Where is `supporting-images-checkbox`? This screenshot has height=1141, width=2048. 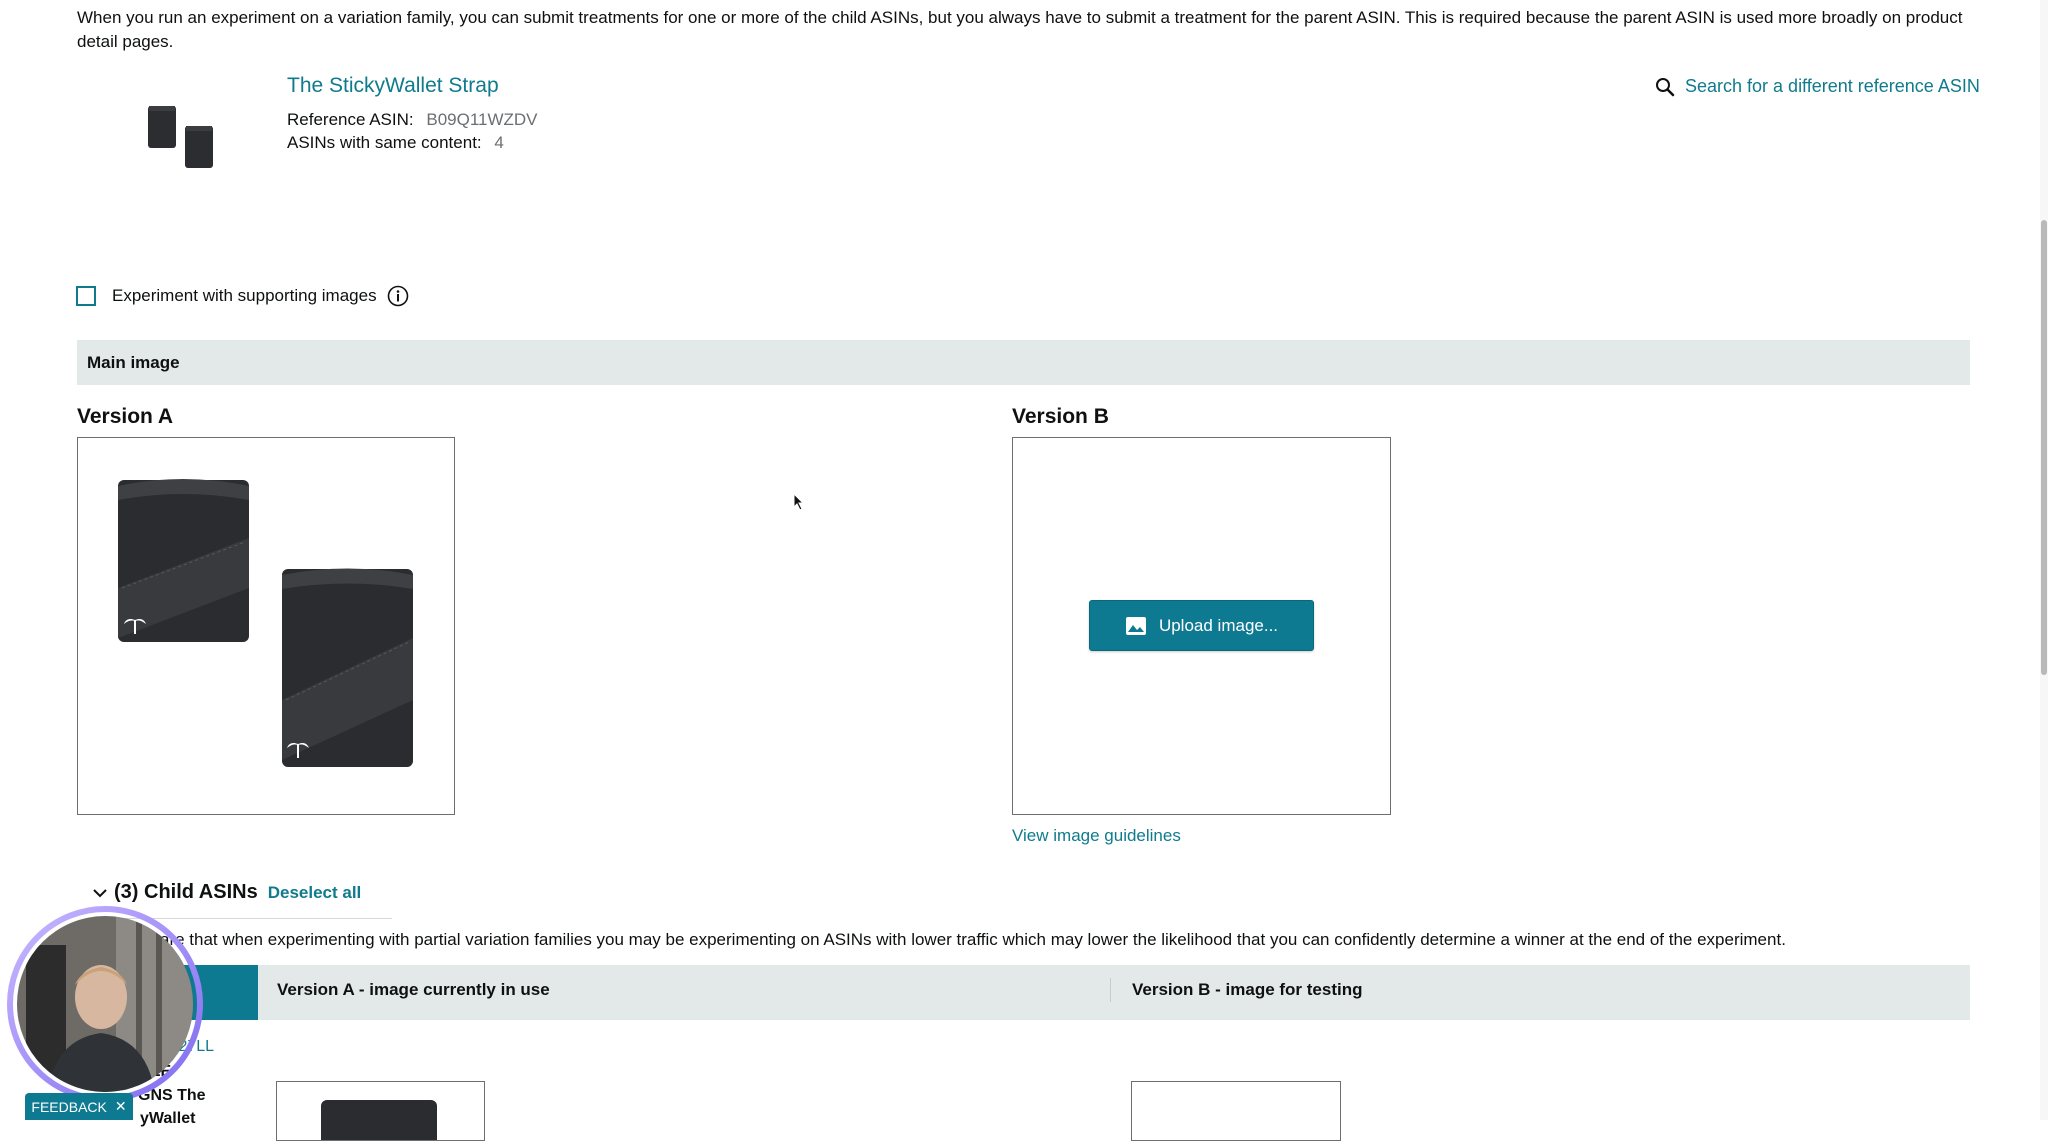 supporting-images-checkbox is located at coordinates (86, 296).